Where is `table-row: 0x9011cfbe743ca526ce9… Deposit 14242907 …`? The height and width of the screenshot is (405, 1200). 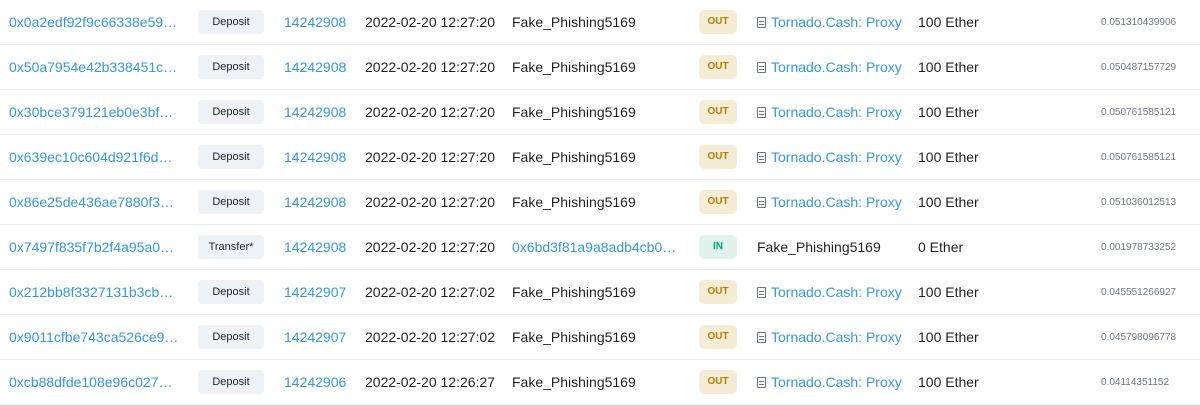
table-row: 0x9011cfbe743ca526ce9… Deposit 14242907 … is located at coordinates (600, 337).